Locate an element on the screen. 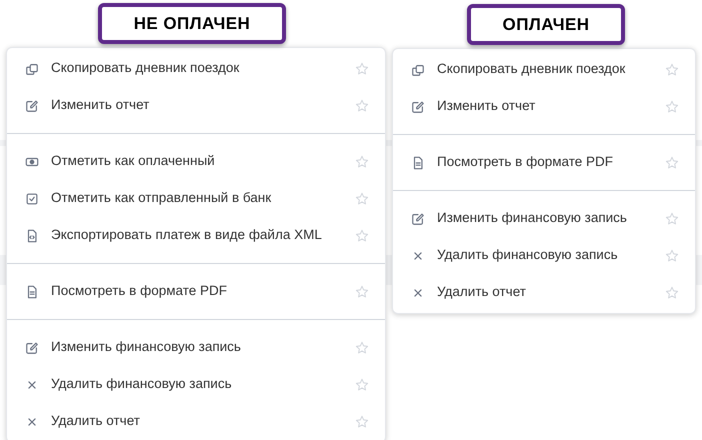  menu-item: Экспортировать платеж в виде файла XML is located at coordinates (198, 235).